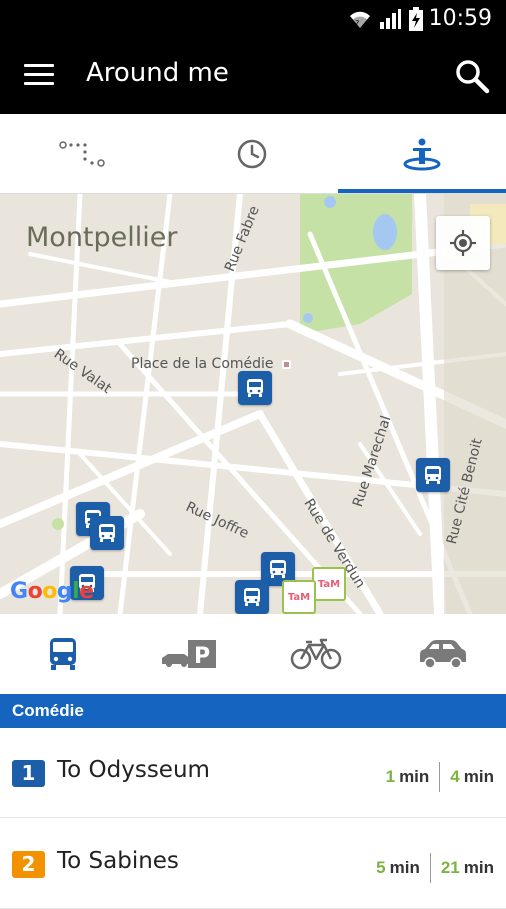 The height and width of the screenshot is (909, 506). I want to click on my-location-button, so click(463, 243).